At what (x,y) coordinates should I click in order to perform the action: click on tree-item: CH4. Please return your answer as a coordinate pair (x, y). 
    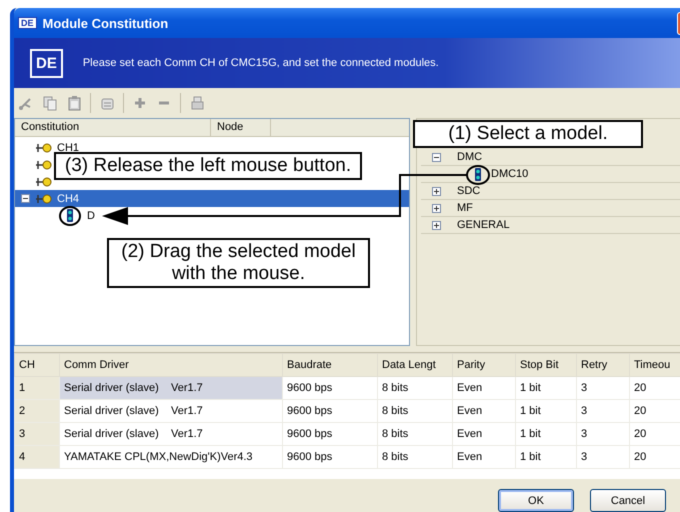
    Looking at the image, I should click on (212, 198).